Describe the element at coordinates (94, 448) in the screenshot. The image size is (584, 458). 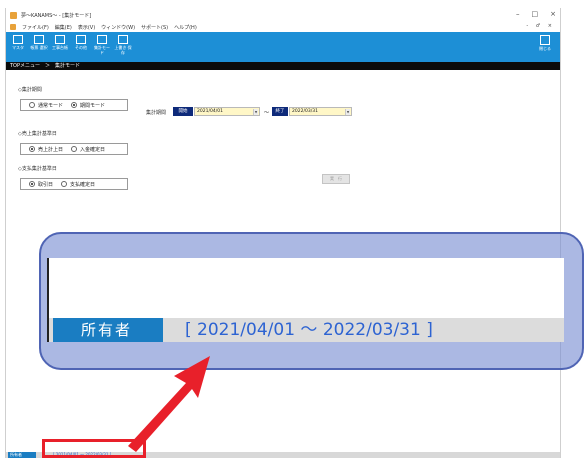
I see `highlight-box` at that location.